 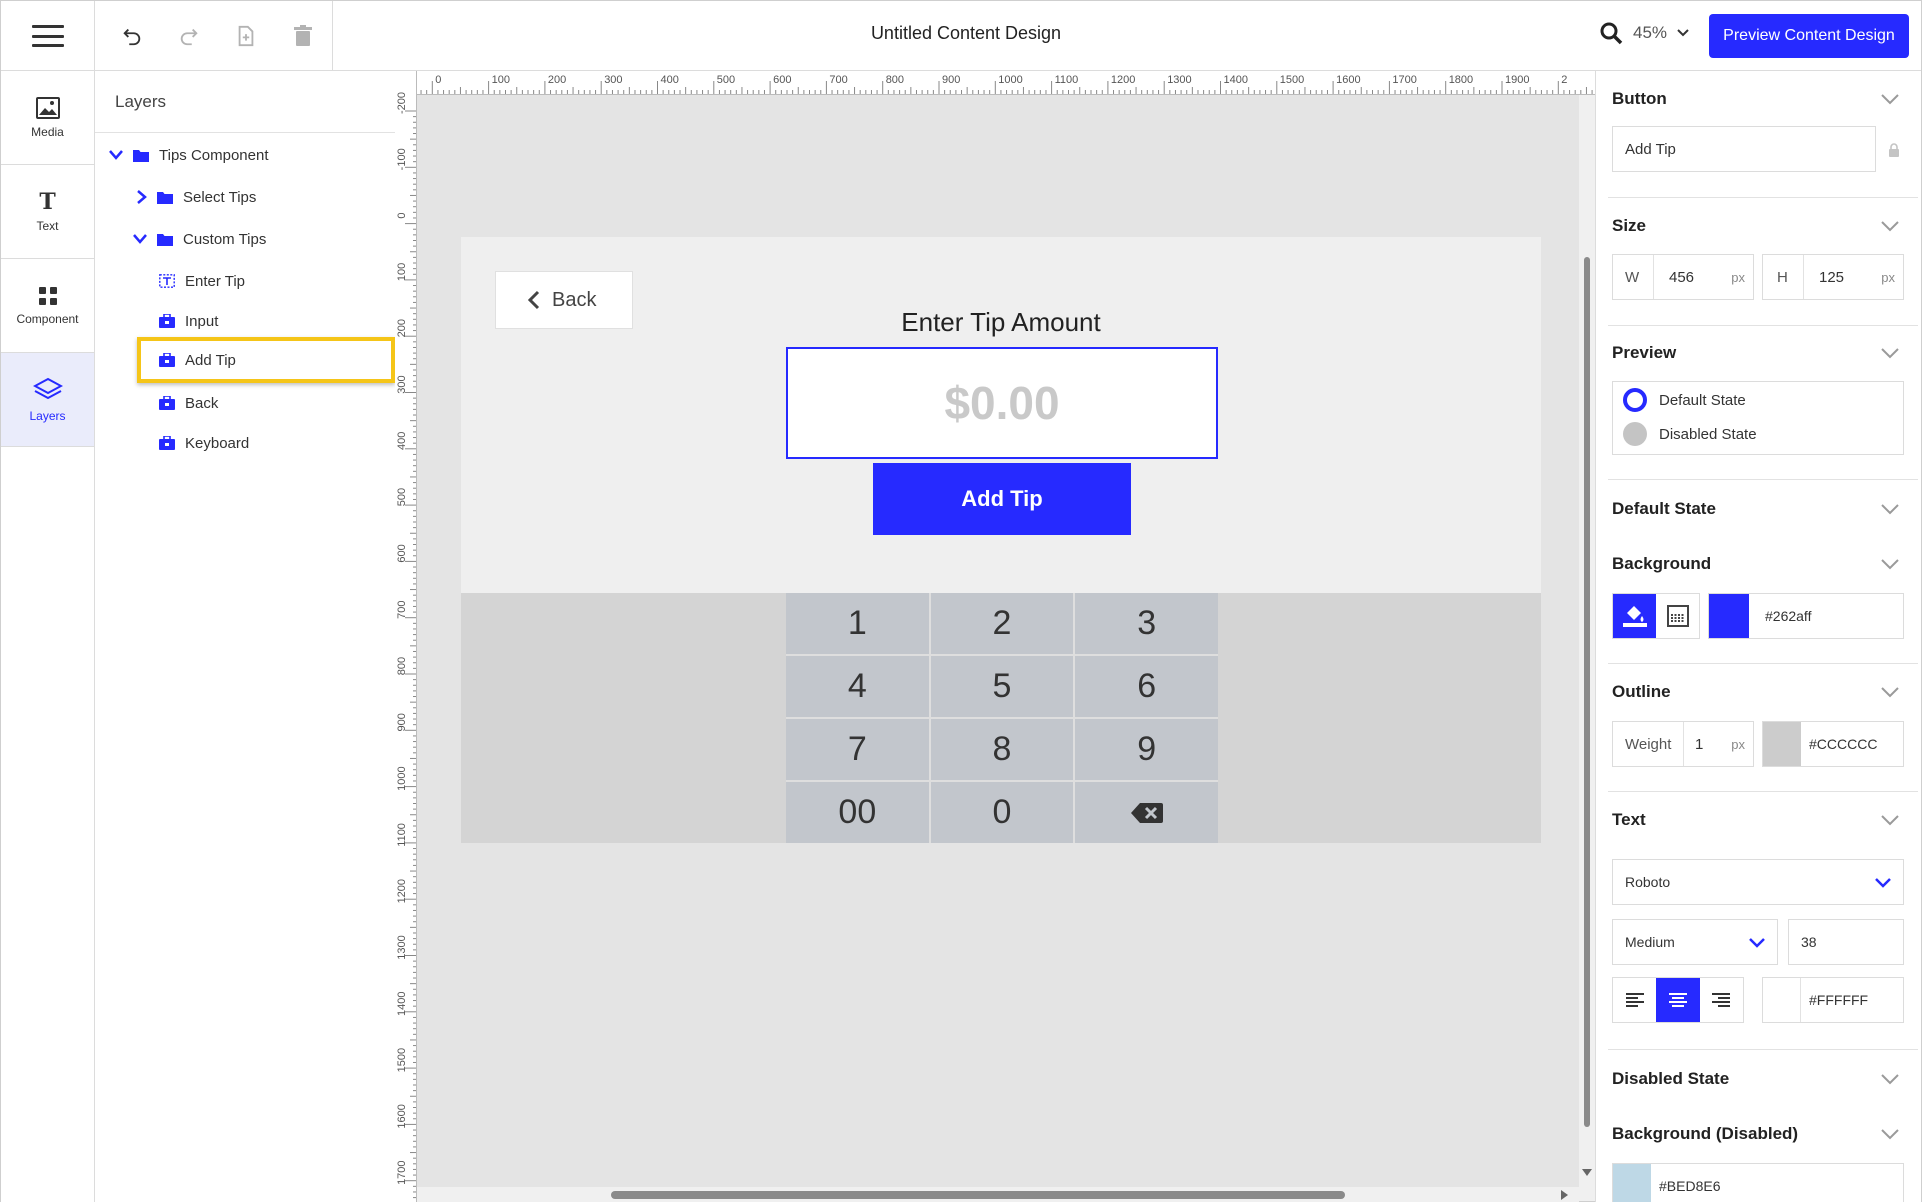 I want to click on redo-button, so click(x=189, y=36).